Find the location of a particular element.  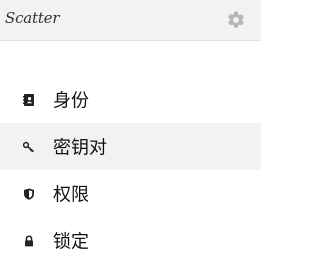

shield-icon is located at coordinates (29, 194).